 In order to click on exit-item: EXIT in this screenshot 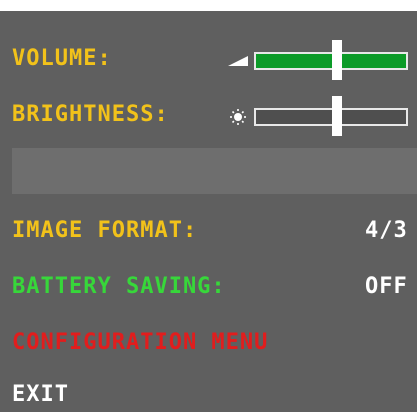, I will do `click(40, 395)`.